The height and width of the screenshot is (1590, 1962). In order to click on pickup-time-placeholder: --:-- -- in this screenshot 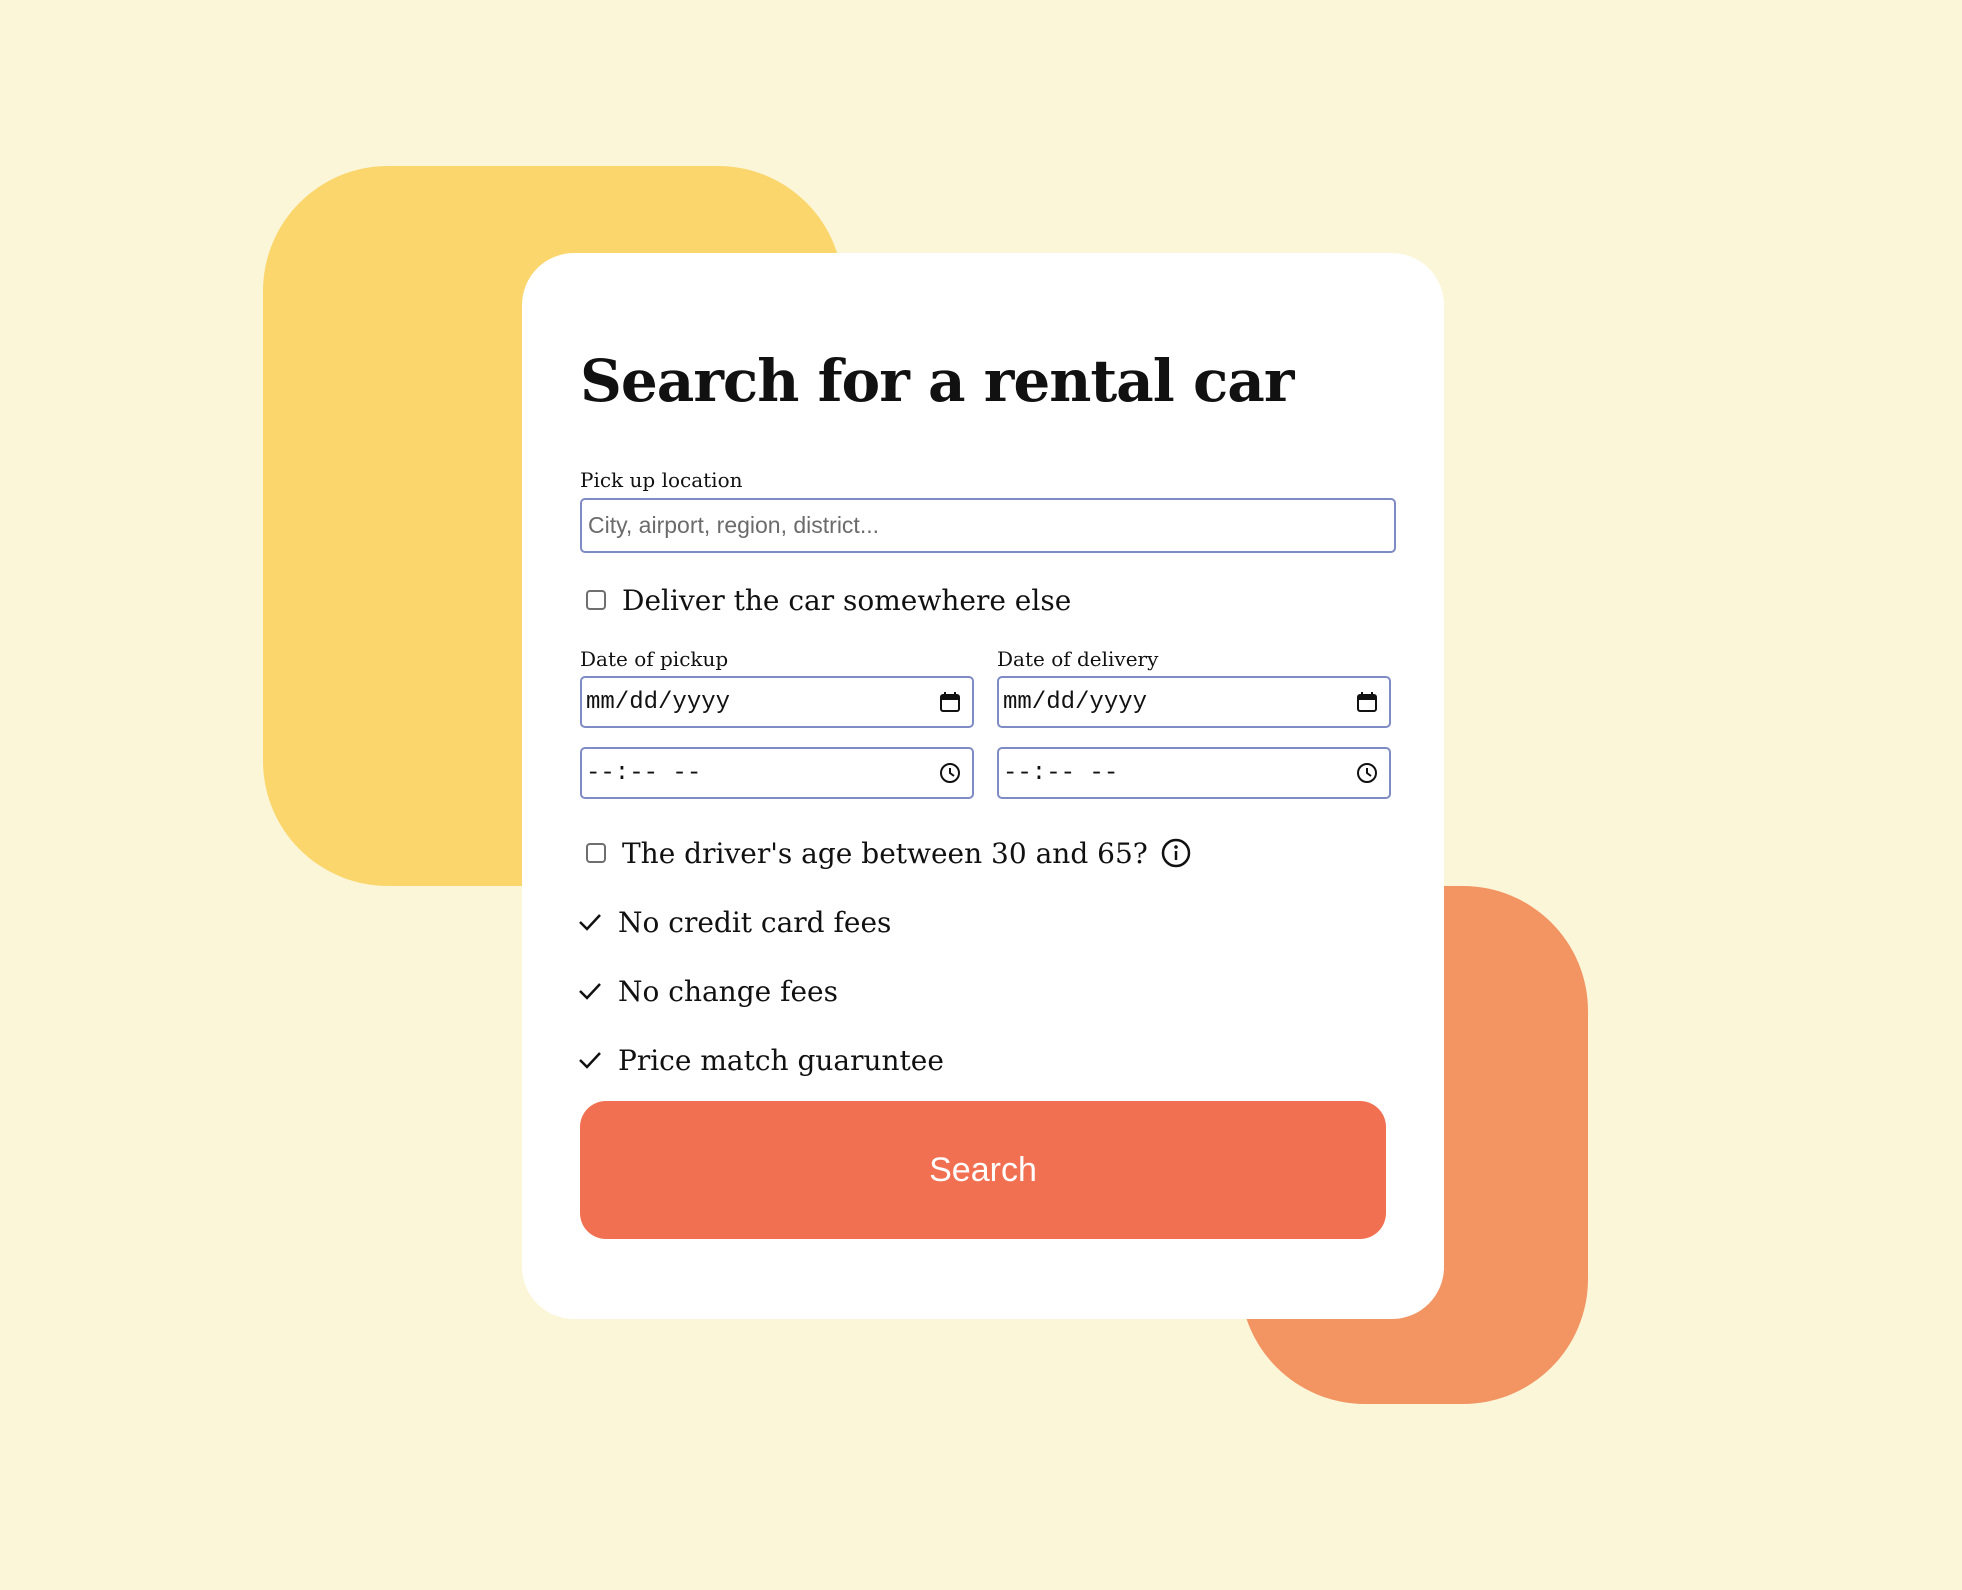, I will do `click(644, 773)`.